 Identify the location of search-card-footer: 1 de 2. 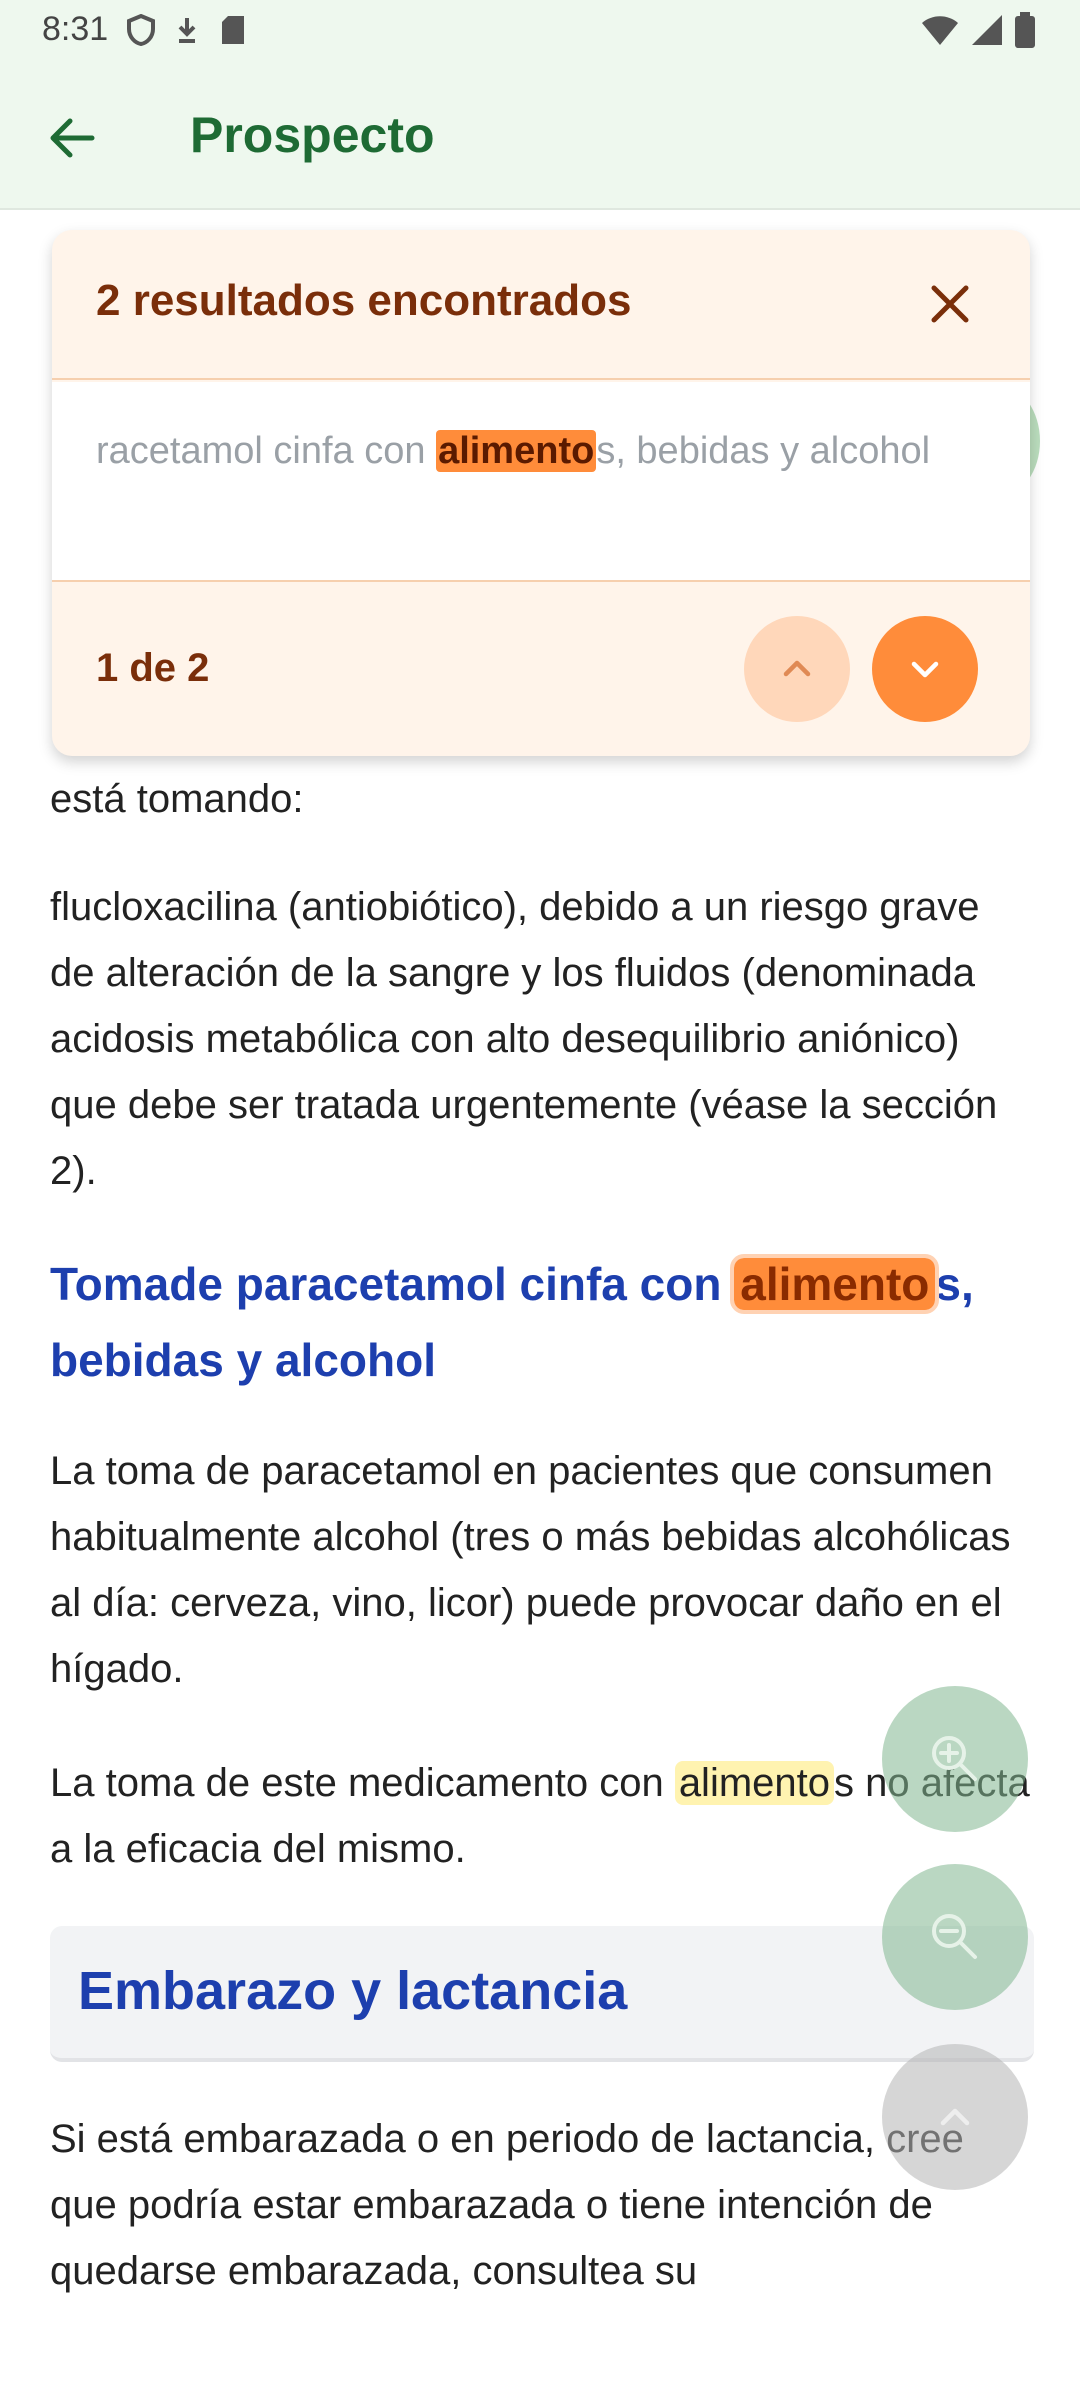
(541, 670).